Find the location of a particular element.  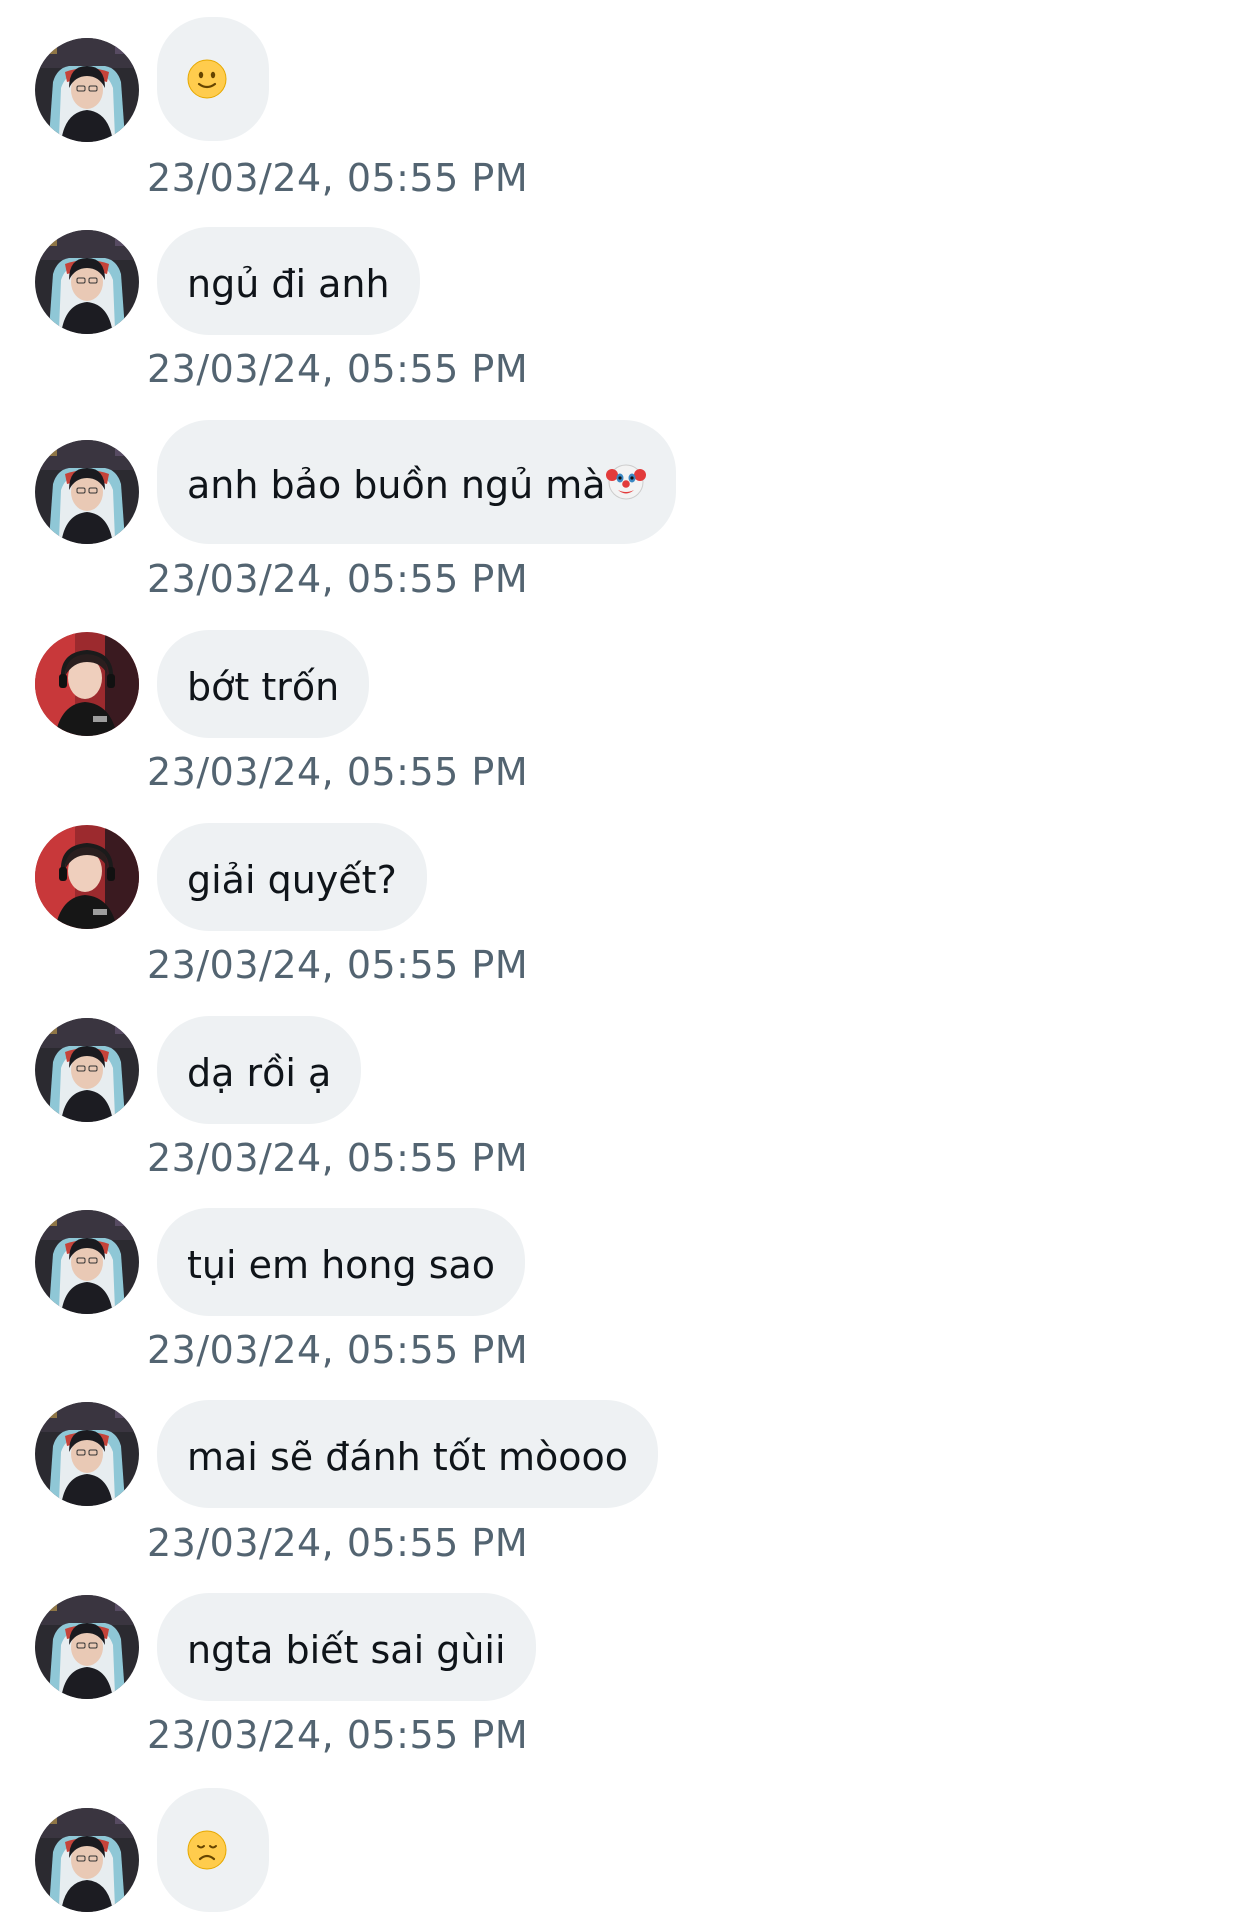

message-bubble: ngta biết sai gùii is located at coordinates (346, 1647).